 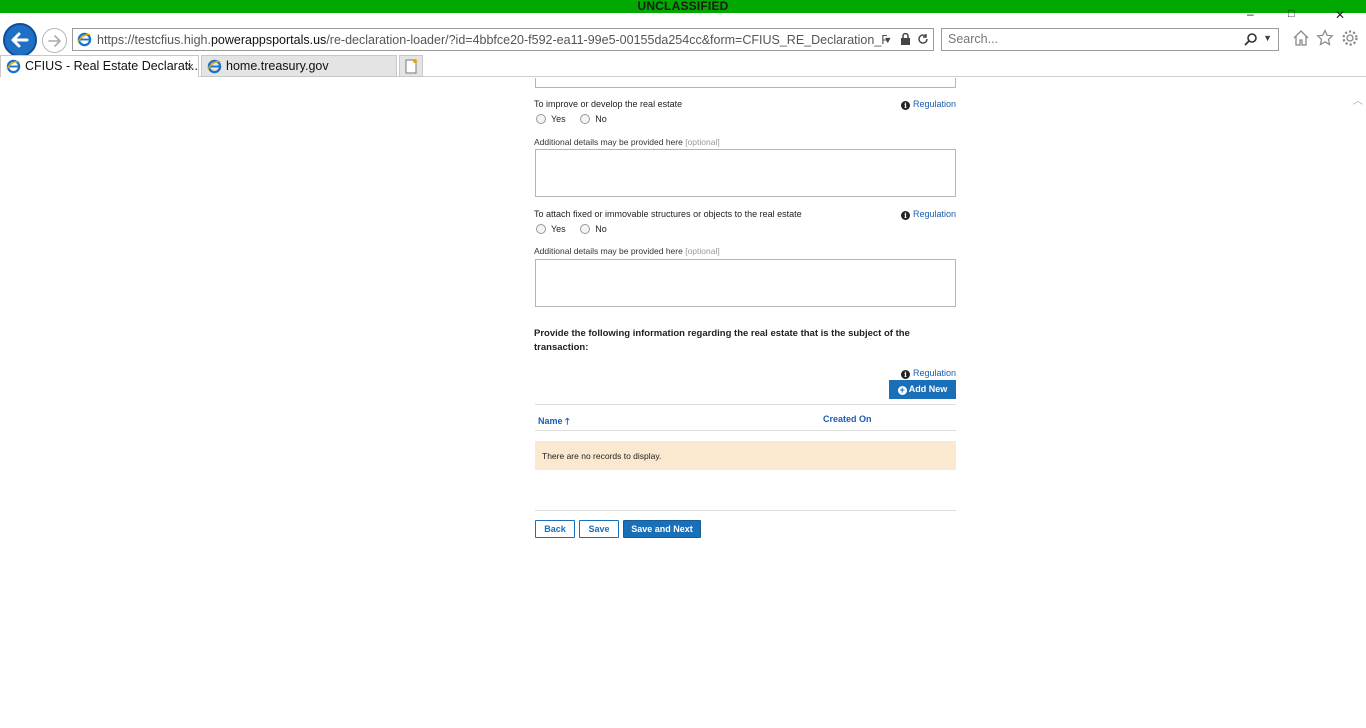 What do you see at coordinates (745, 455) in the screenshot?
I see `empty-table-message: There are no records to display.` at bounding box center [745, 455].